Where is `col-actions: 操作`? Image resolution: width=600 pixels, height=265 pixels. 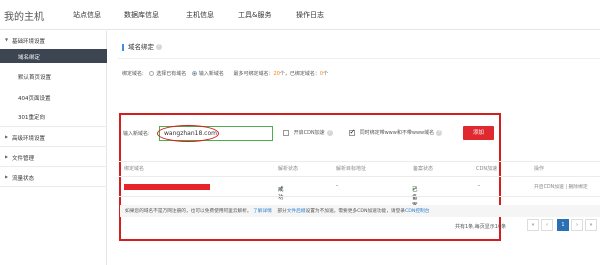 col-actions: 操作 is located at coordinates (539, 169).